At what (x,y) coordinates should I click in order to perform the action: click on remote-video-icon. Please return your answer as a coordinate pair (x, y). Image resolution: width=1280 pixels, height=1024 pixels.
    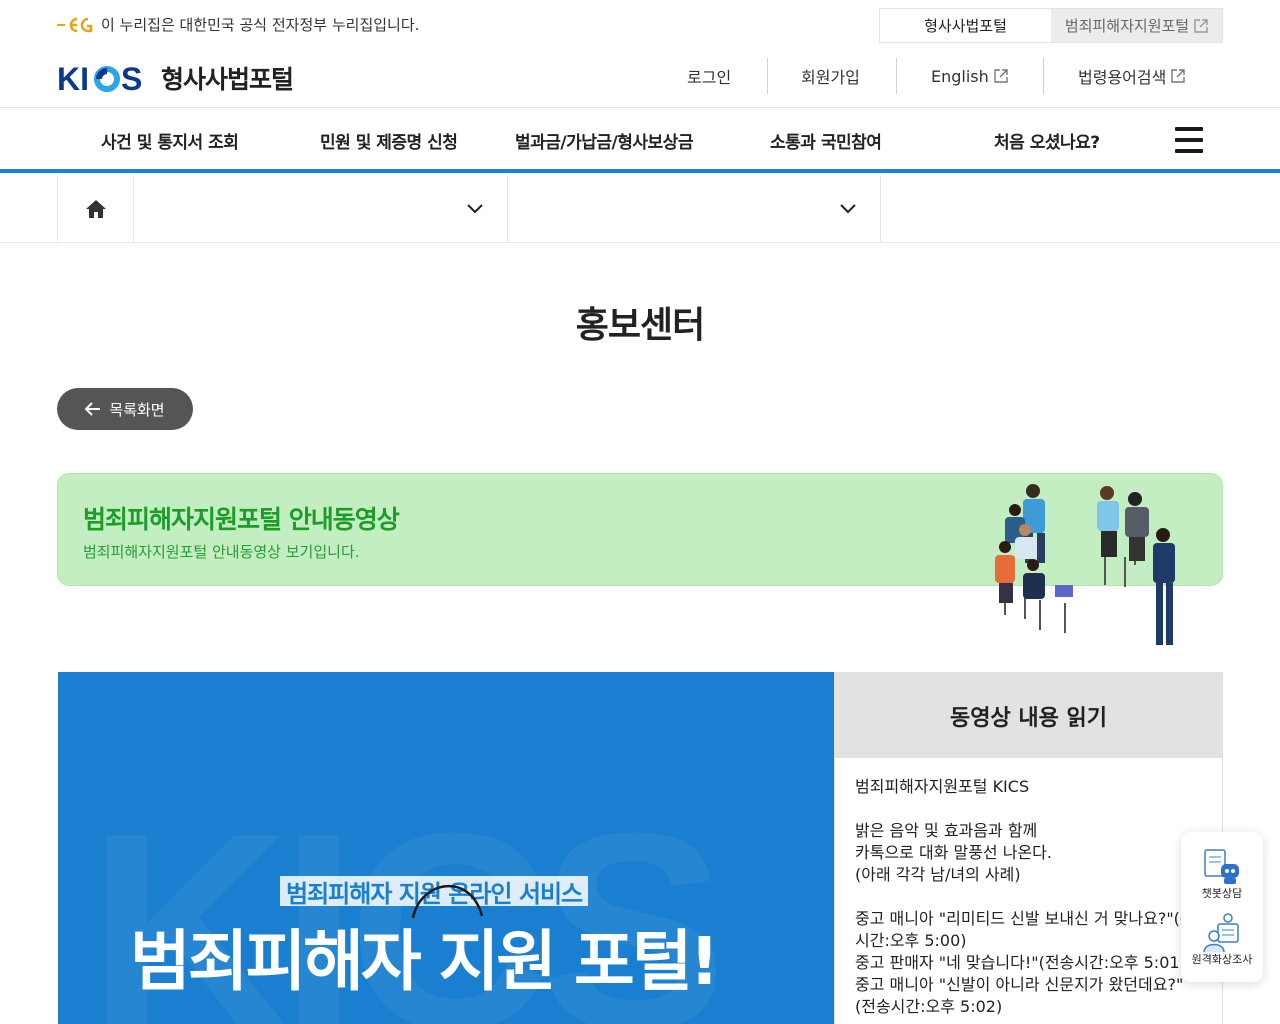
    Looking at the image, I should click on (1221, 933).